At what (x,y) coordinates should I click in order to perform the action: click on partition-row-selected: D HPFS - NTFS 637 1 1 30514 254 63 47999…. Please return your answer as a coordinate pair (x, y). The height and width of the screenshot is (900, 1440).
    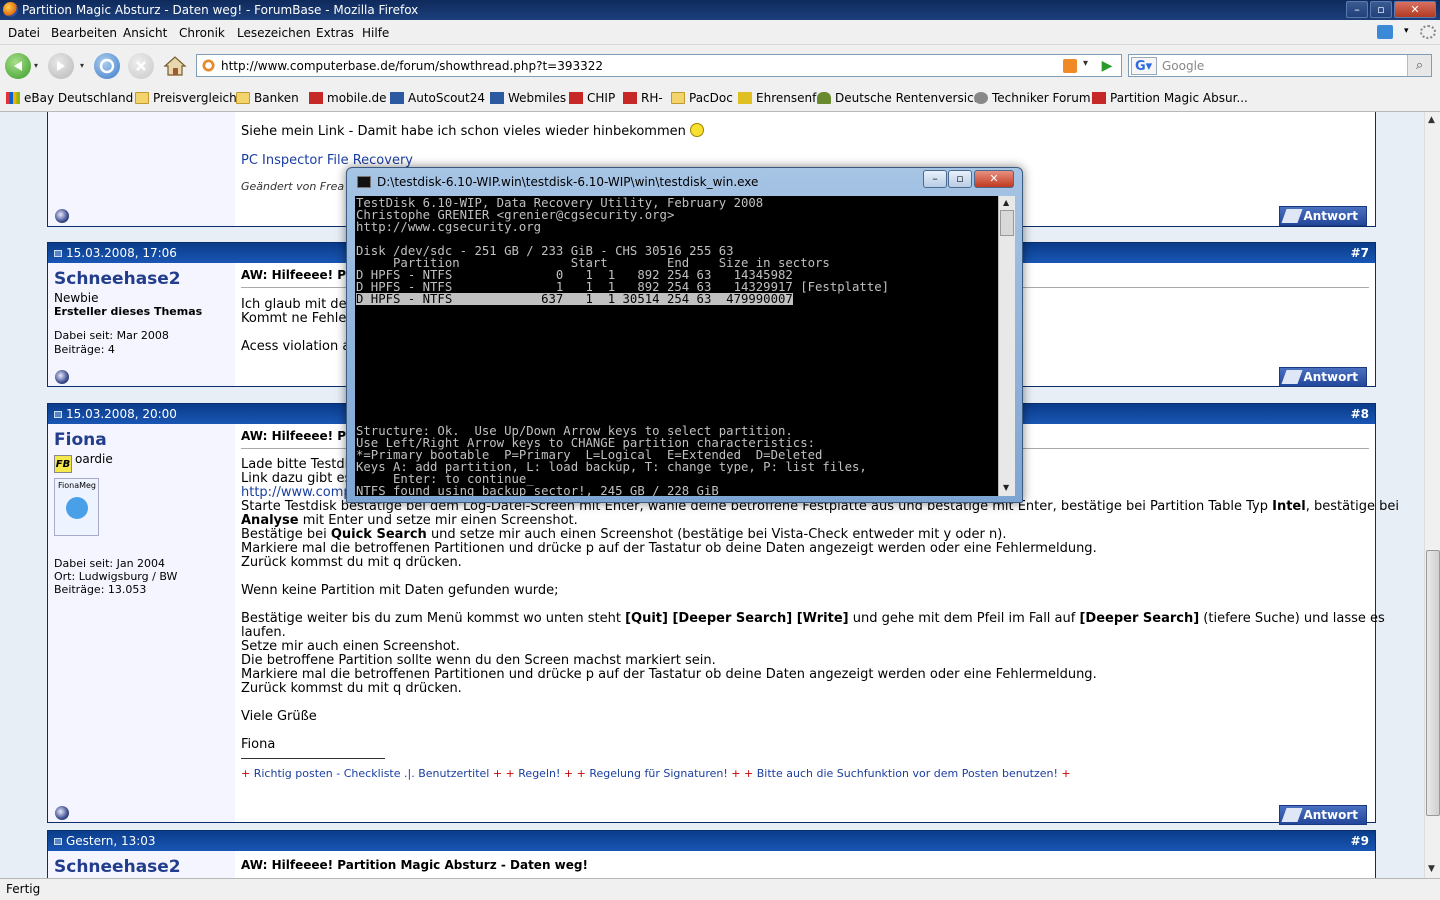
    Looking at the image, I should click on (574, 299).